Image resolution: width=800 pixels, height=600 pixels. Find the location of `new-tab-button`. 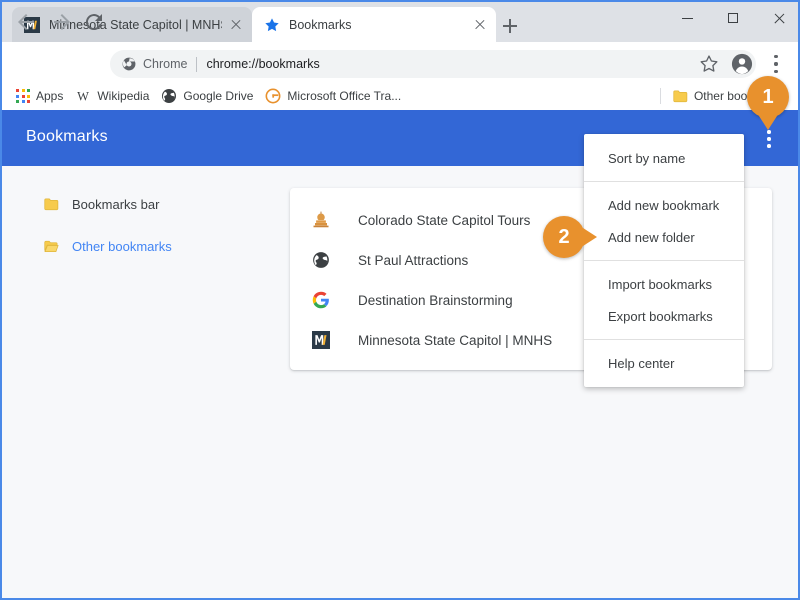

new-tab-button is located at coordinates (510, 26).